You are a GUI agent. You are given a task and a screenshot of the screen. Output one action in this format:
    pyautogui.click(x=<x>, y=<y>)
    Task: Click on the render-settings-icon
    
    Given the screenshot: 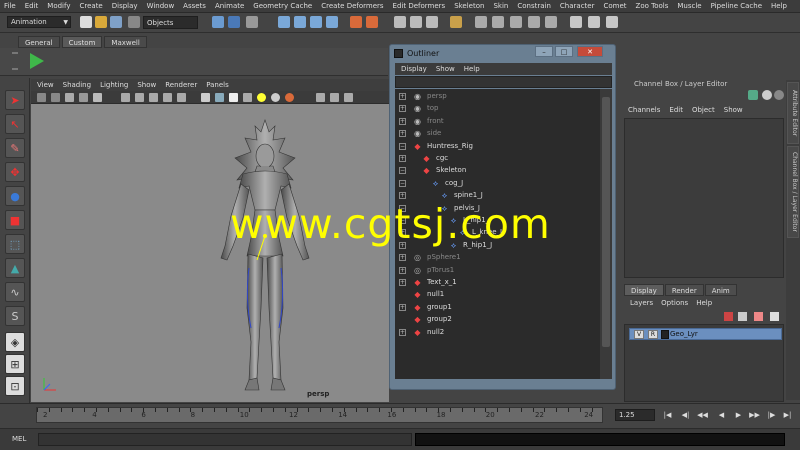 What is the action you would take?
    pyautogui.click(x=432, y=22)
    